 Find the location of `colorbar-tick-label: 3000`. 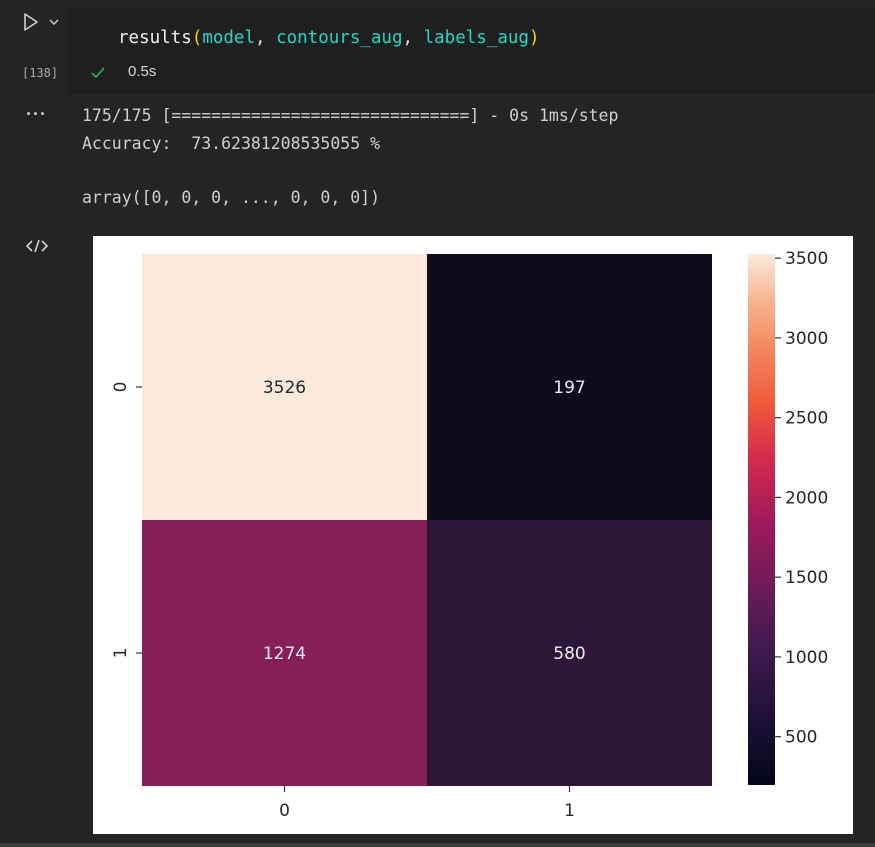

colorbar-tick-label: 3000 is located at coordinates (806, 339).